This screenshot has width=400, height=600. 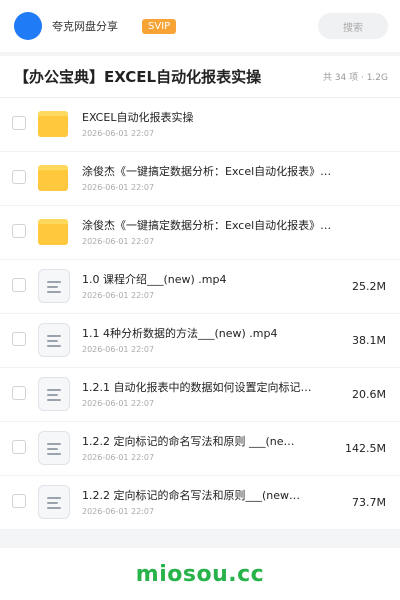 I want to click on item-size: 73.7M, so click(x=369, y=502).